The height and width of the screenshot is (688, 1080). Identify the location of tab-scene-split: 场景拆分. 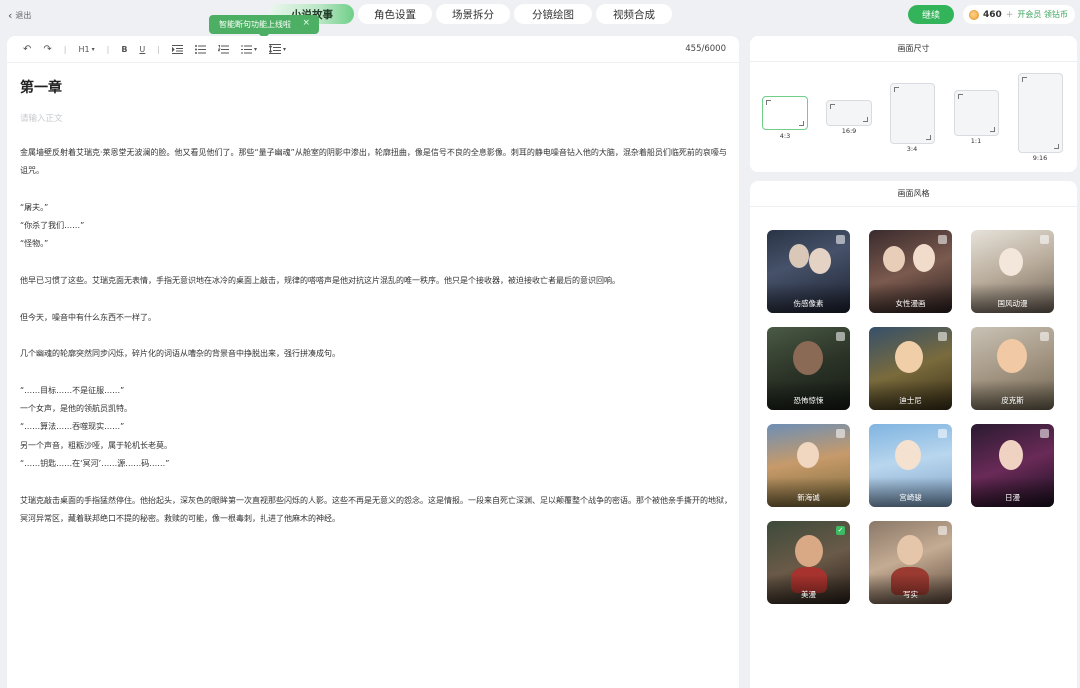
(473, 14).